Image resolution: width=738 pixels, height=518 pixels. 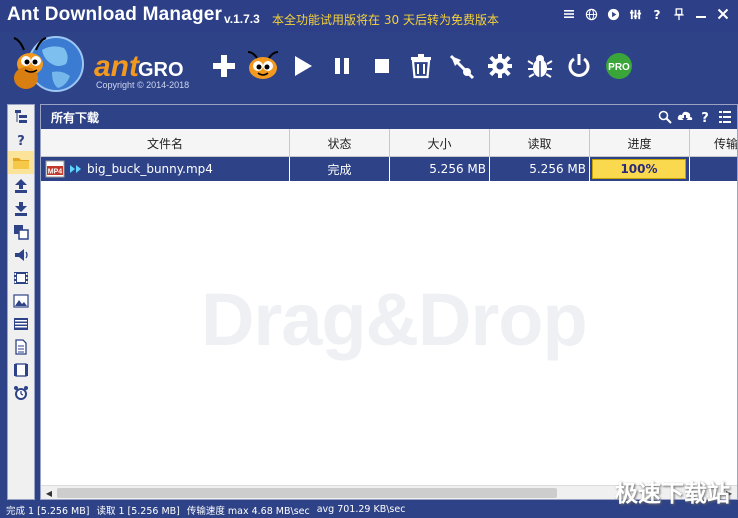 What do you see at coordinates (55, 172) in the screenshot?
I see `file-type-label: MP4` at bounding box center [55, 172].